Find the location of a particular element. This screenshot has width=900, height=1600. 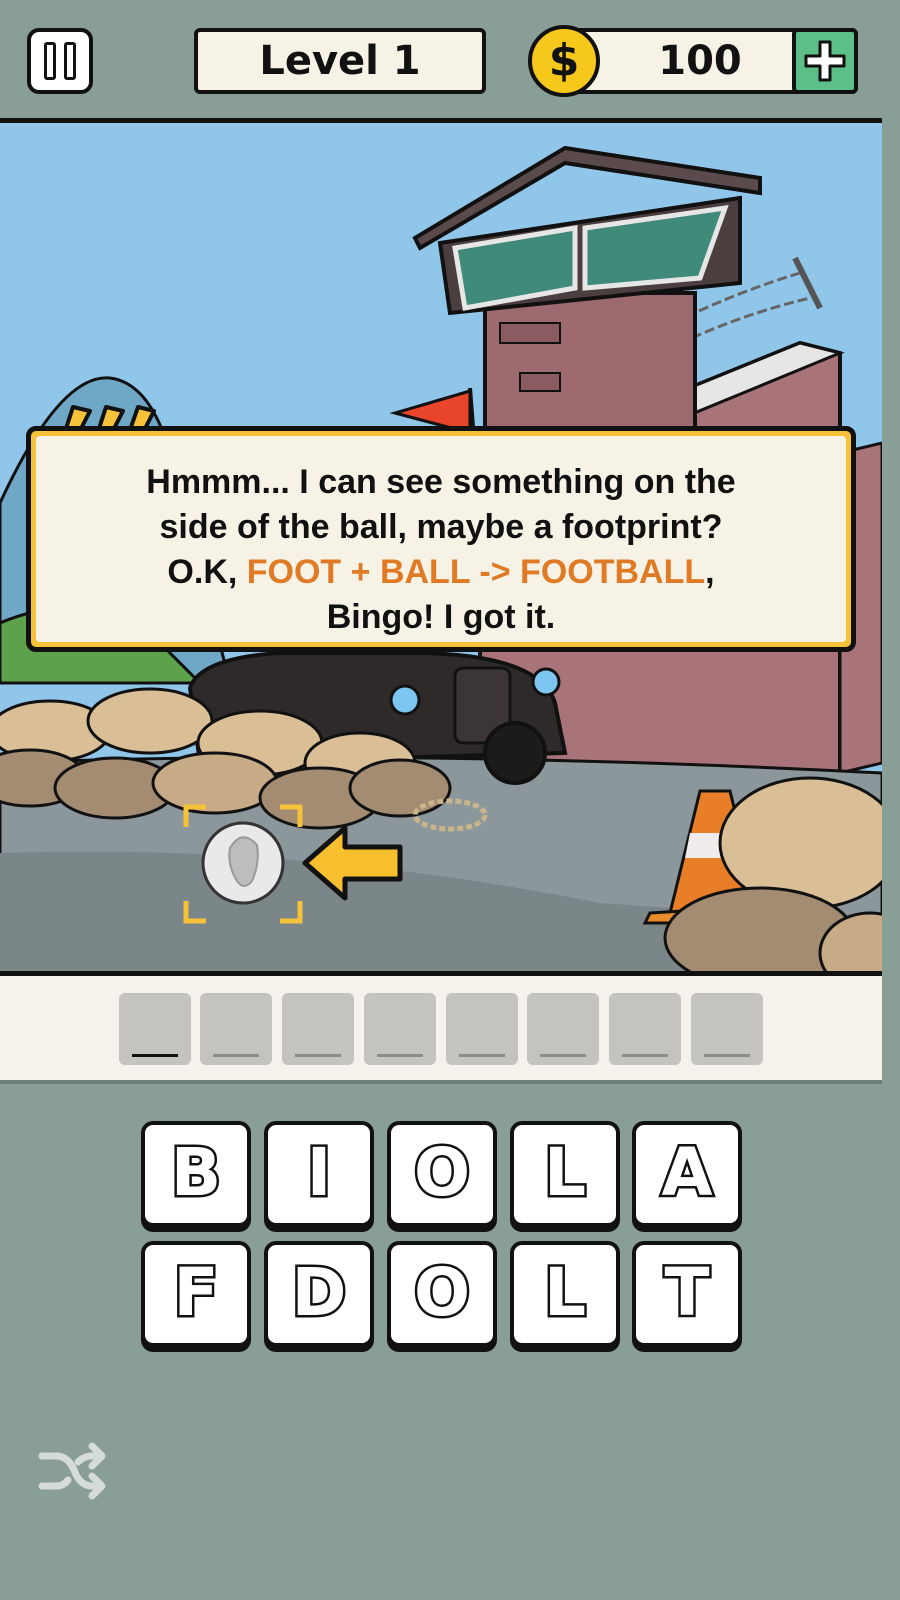

hint-line-3-suffix: , is located at coordinates (710, 572).